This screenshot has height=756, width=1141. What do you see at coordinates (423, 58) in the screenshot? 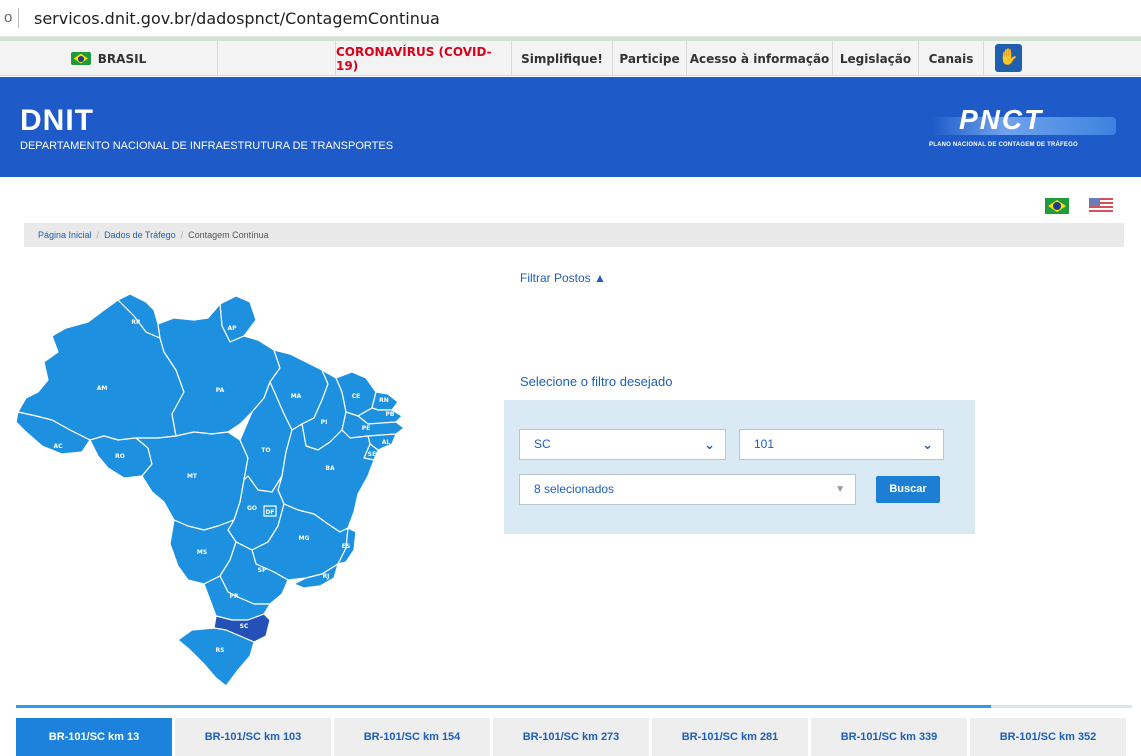
I see `gov-link-covid: CORONAVÍRUS (COVID-19)` at bounding box center [423, 58].